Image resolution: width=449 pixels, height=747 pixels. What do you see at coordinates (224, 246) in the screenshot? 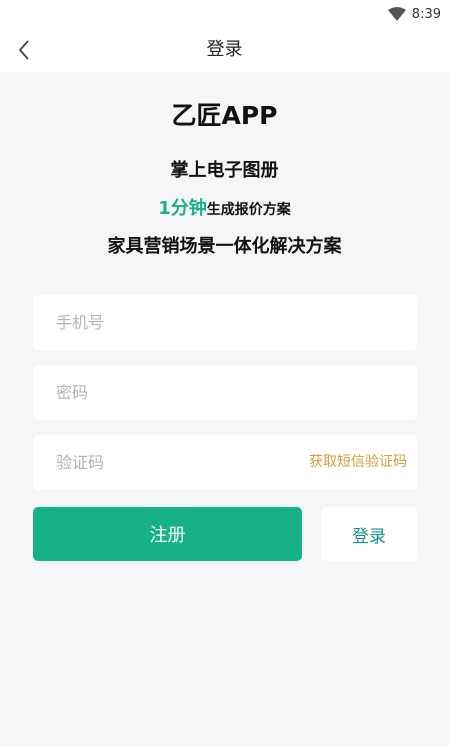
I see `tagline-3: 家具营销场景一体化解决方案` at bounding box center [224, 246].